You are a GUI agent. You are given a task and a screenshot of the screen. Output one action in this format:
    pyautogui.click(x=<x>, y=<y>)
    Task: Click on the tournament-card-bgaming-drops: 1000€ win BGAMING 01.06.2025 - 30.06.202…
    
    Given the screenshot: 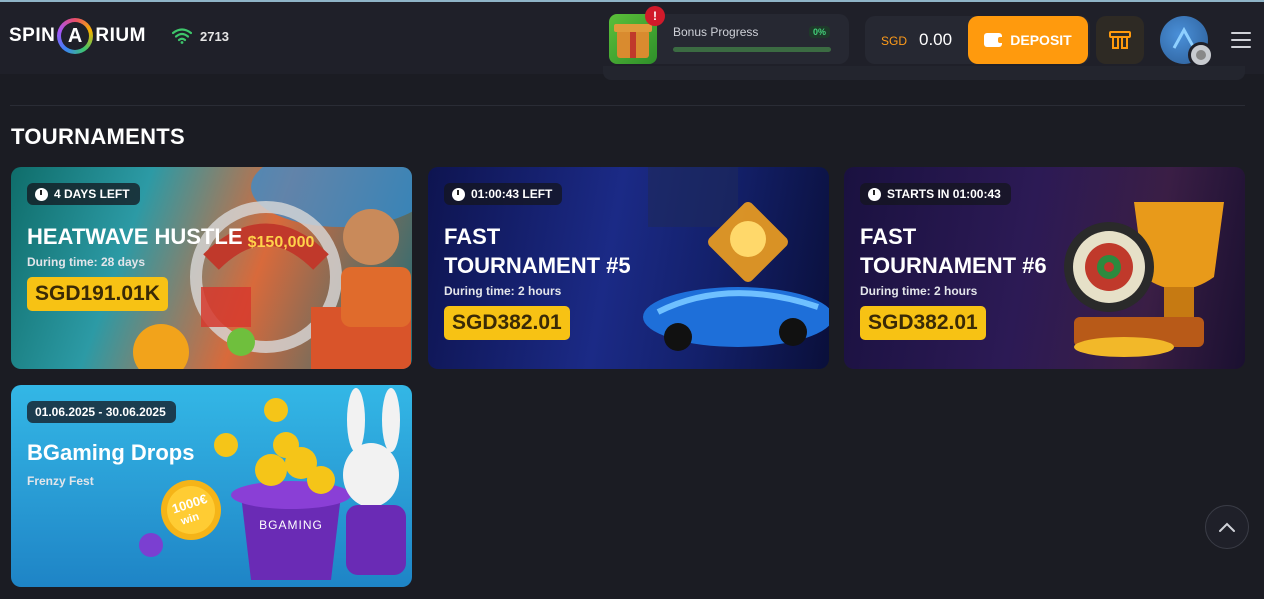 What is the action you would take?
    pyautogui.click(x=211, y=486)
    